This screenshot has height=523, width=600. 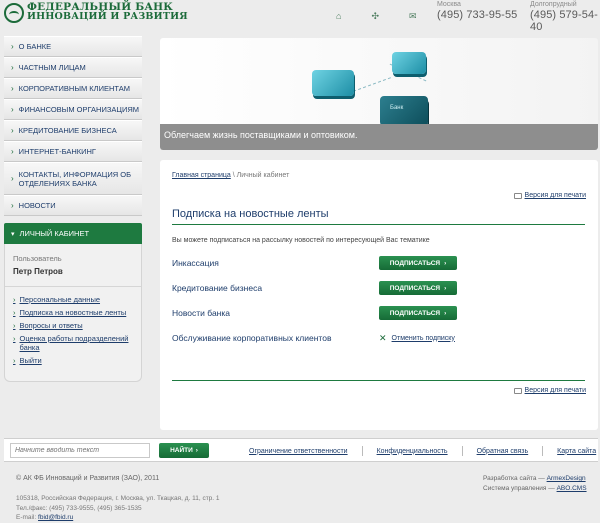 I want to click on sidebar-item-lending: › КРЕДИТОВАНИЕ БИЗНЕСА, so click(x=73, y=130).